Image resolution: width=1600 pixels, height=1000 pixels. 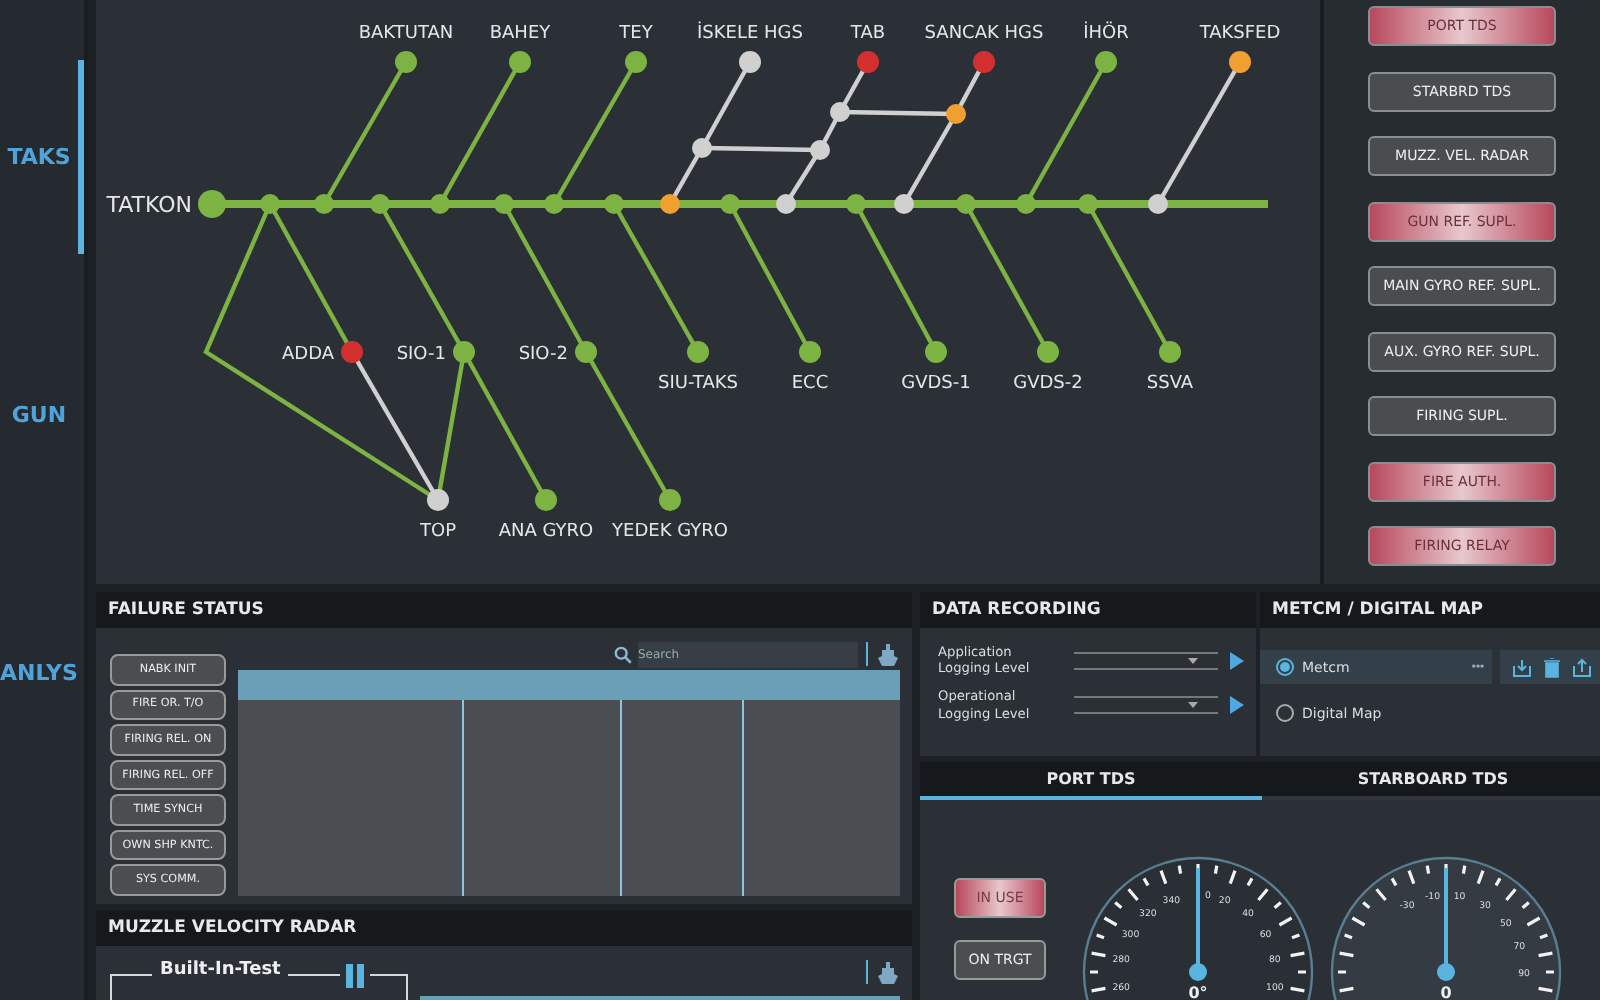 I want to click on tds-tab: PORT TDS, so click(x=1091, y=781).